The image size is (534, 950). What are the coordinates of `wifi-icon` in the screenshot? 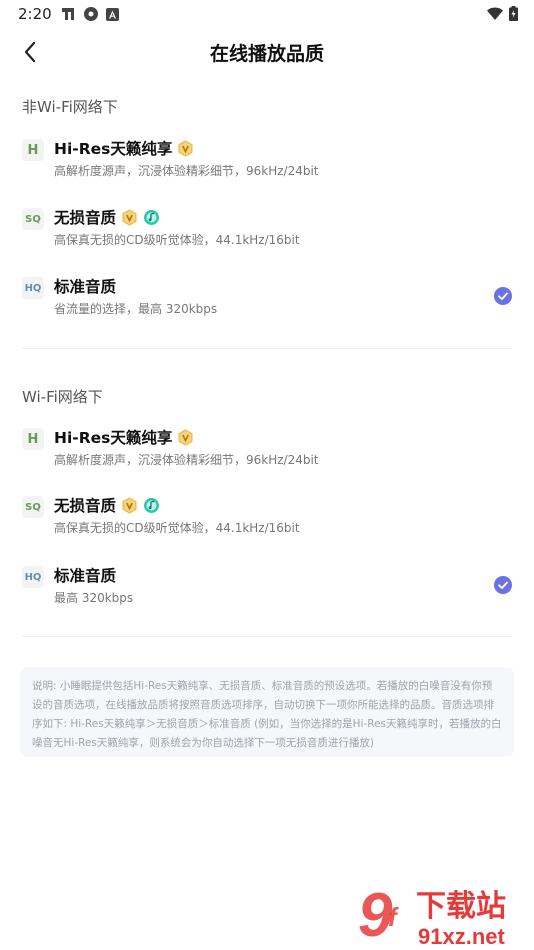 It's located at (495, 13).